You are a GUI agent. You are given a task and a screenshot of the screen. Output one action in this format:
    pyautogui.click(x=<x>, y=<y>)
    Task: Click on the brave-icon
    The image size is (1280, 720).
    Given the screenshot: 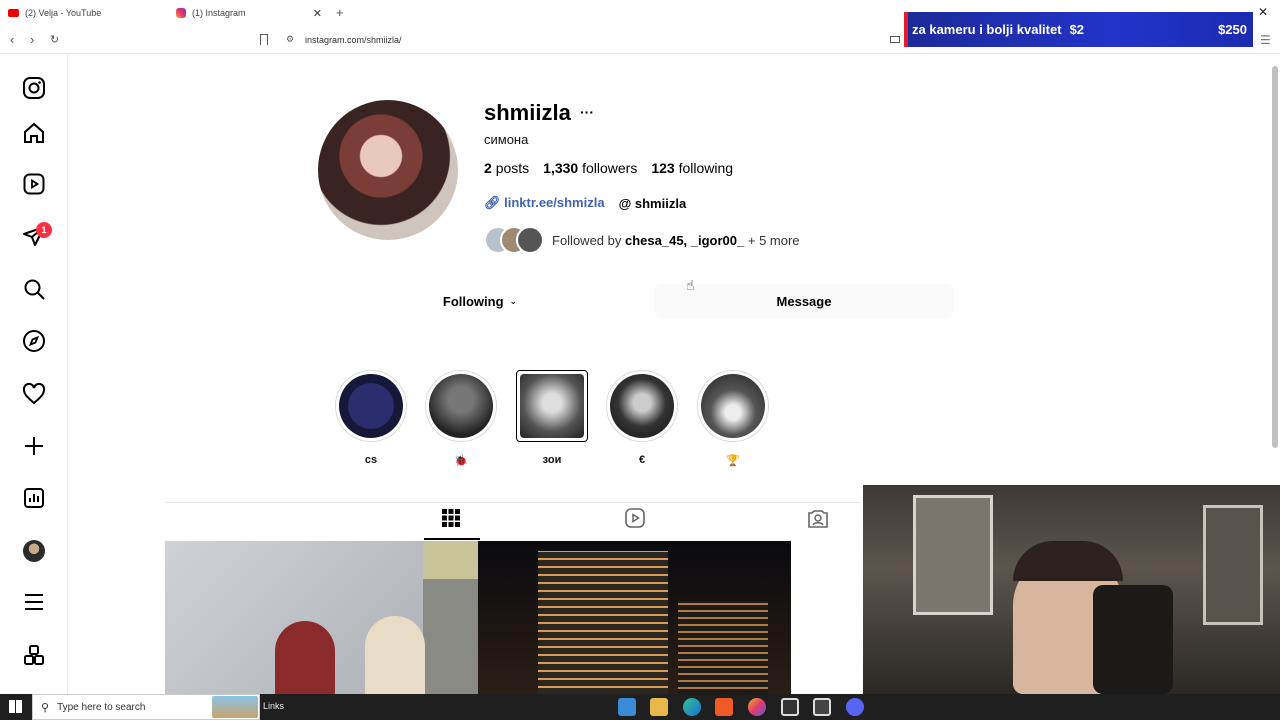 What is the action you would take?
    pyautogui.click(x=724, y=707)
    